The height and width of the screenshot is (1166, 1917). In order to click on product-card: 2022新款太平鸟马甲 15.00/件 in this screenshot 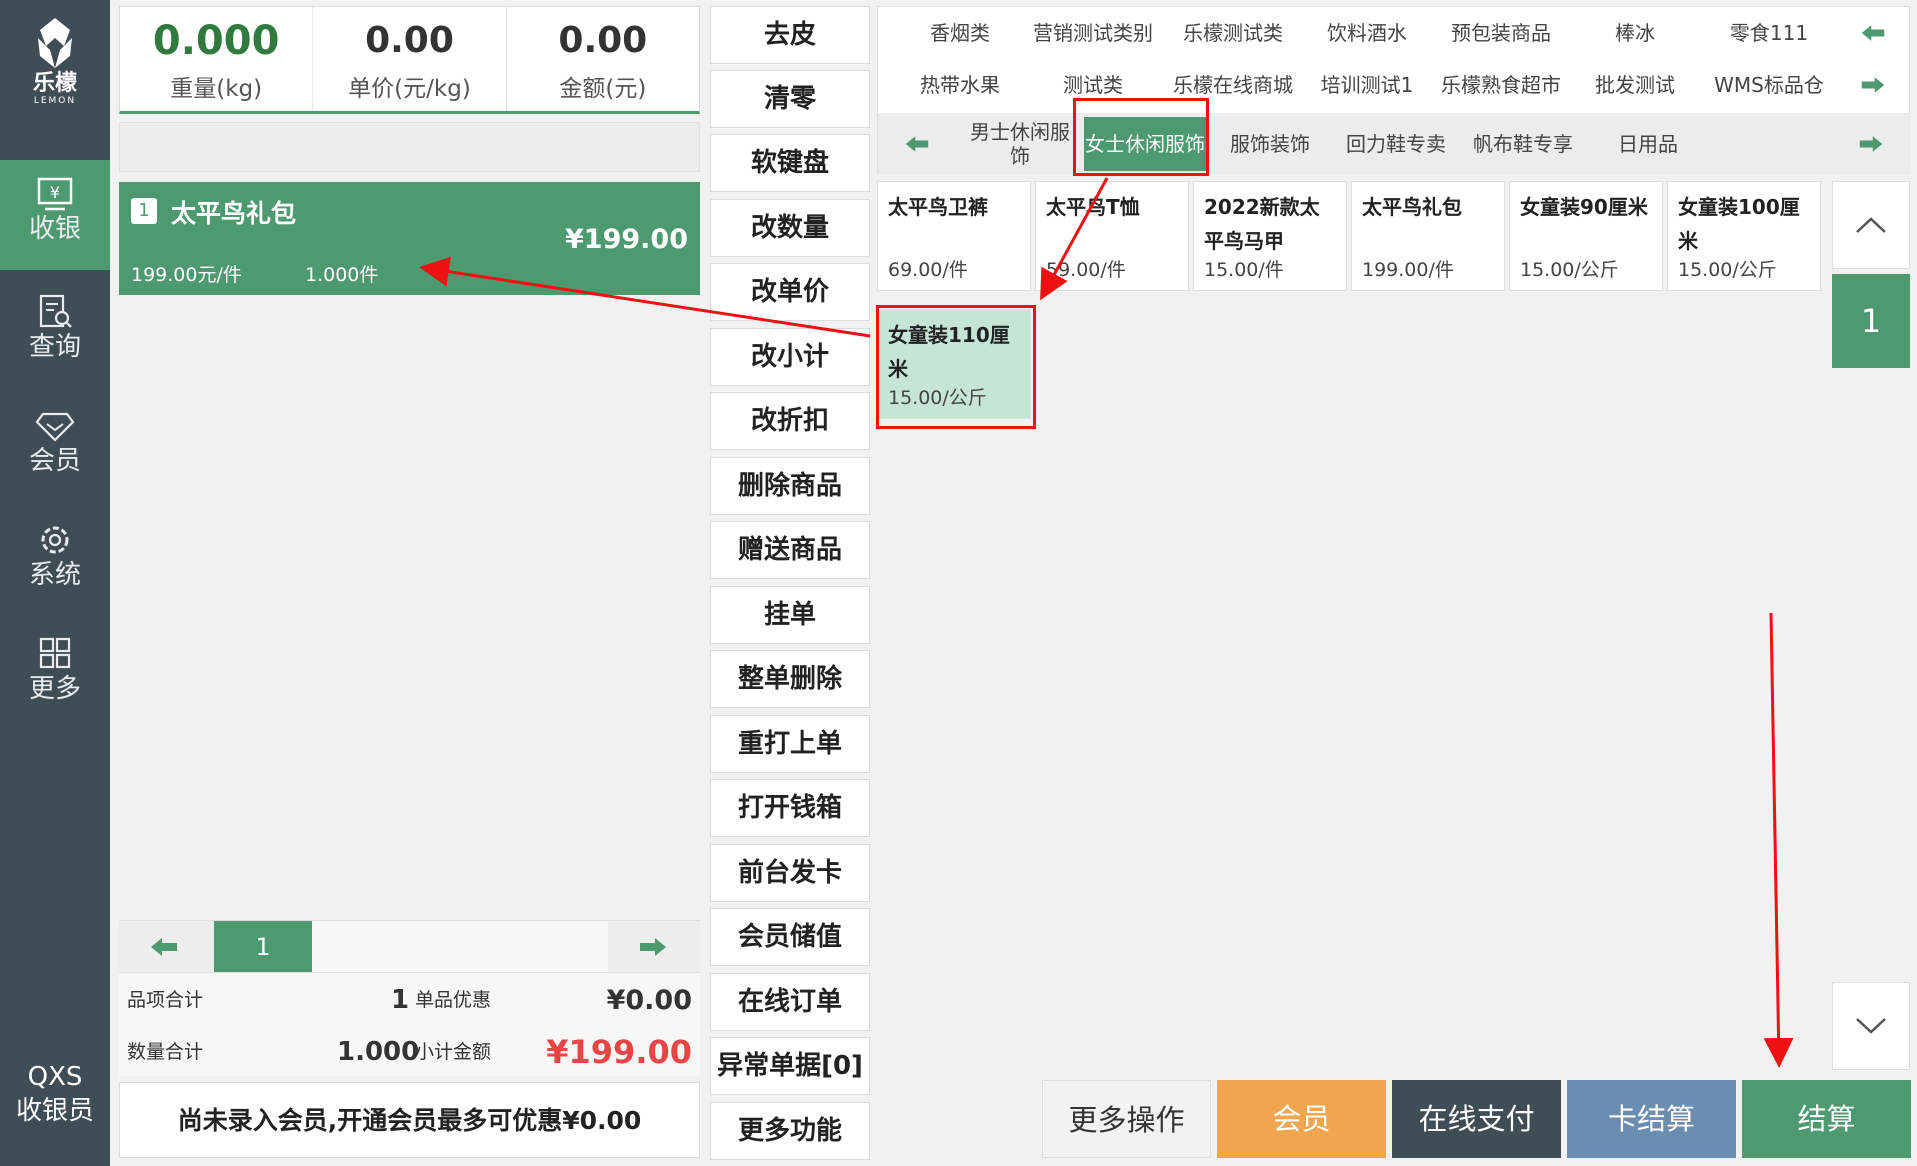, I will do `click(1270, 236)`.